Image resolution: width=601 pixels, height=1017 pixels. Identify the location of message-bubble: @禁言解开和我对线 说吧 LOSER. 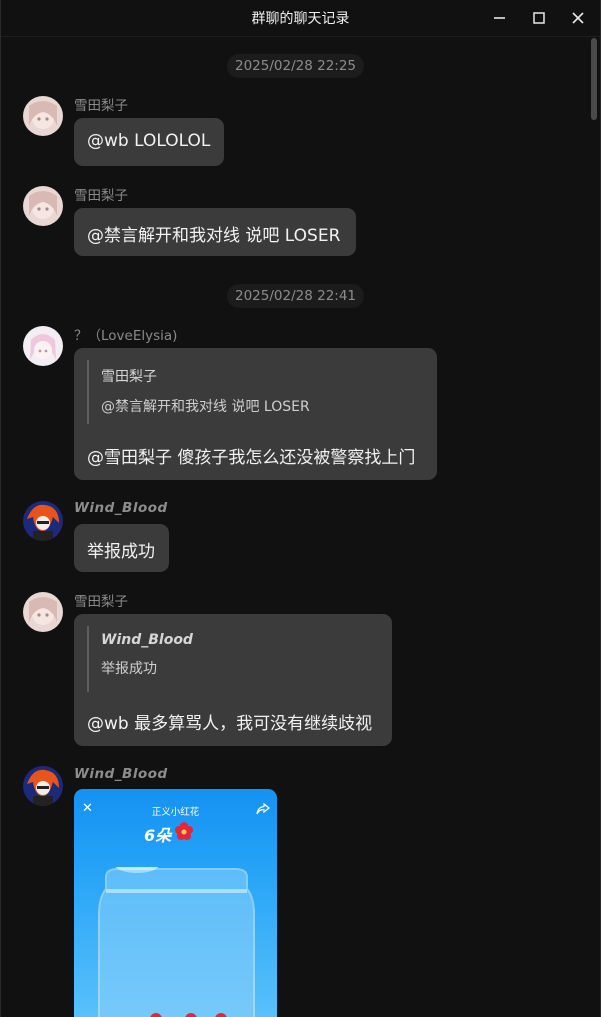
(215, 232).